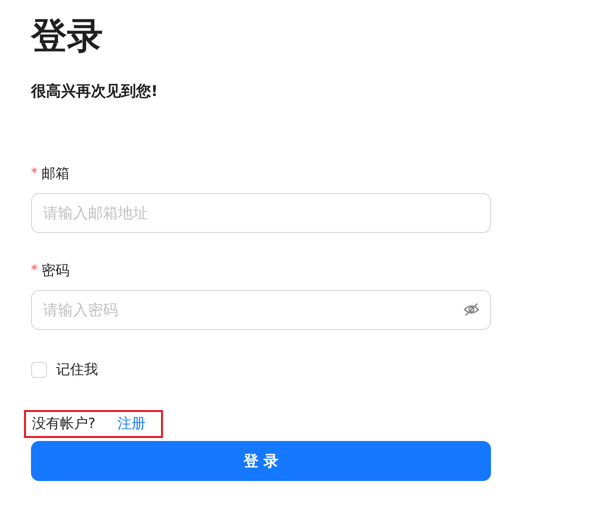  Describe the element at coordinates (261, 213) in the screenshot. I see `email-field: 请输入邮箱地址` at that location.